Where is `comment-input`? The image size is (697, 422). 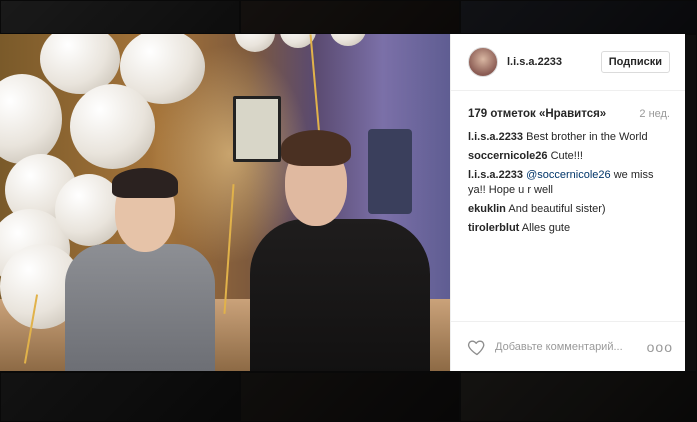
comment-input is located at coordinates (571, 346).